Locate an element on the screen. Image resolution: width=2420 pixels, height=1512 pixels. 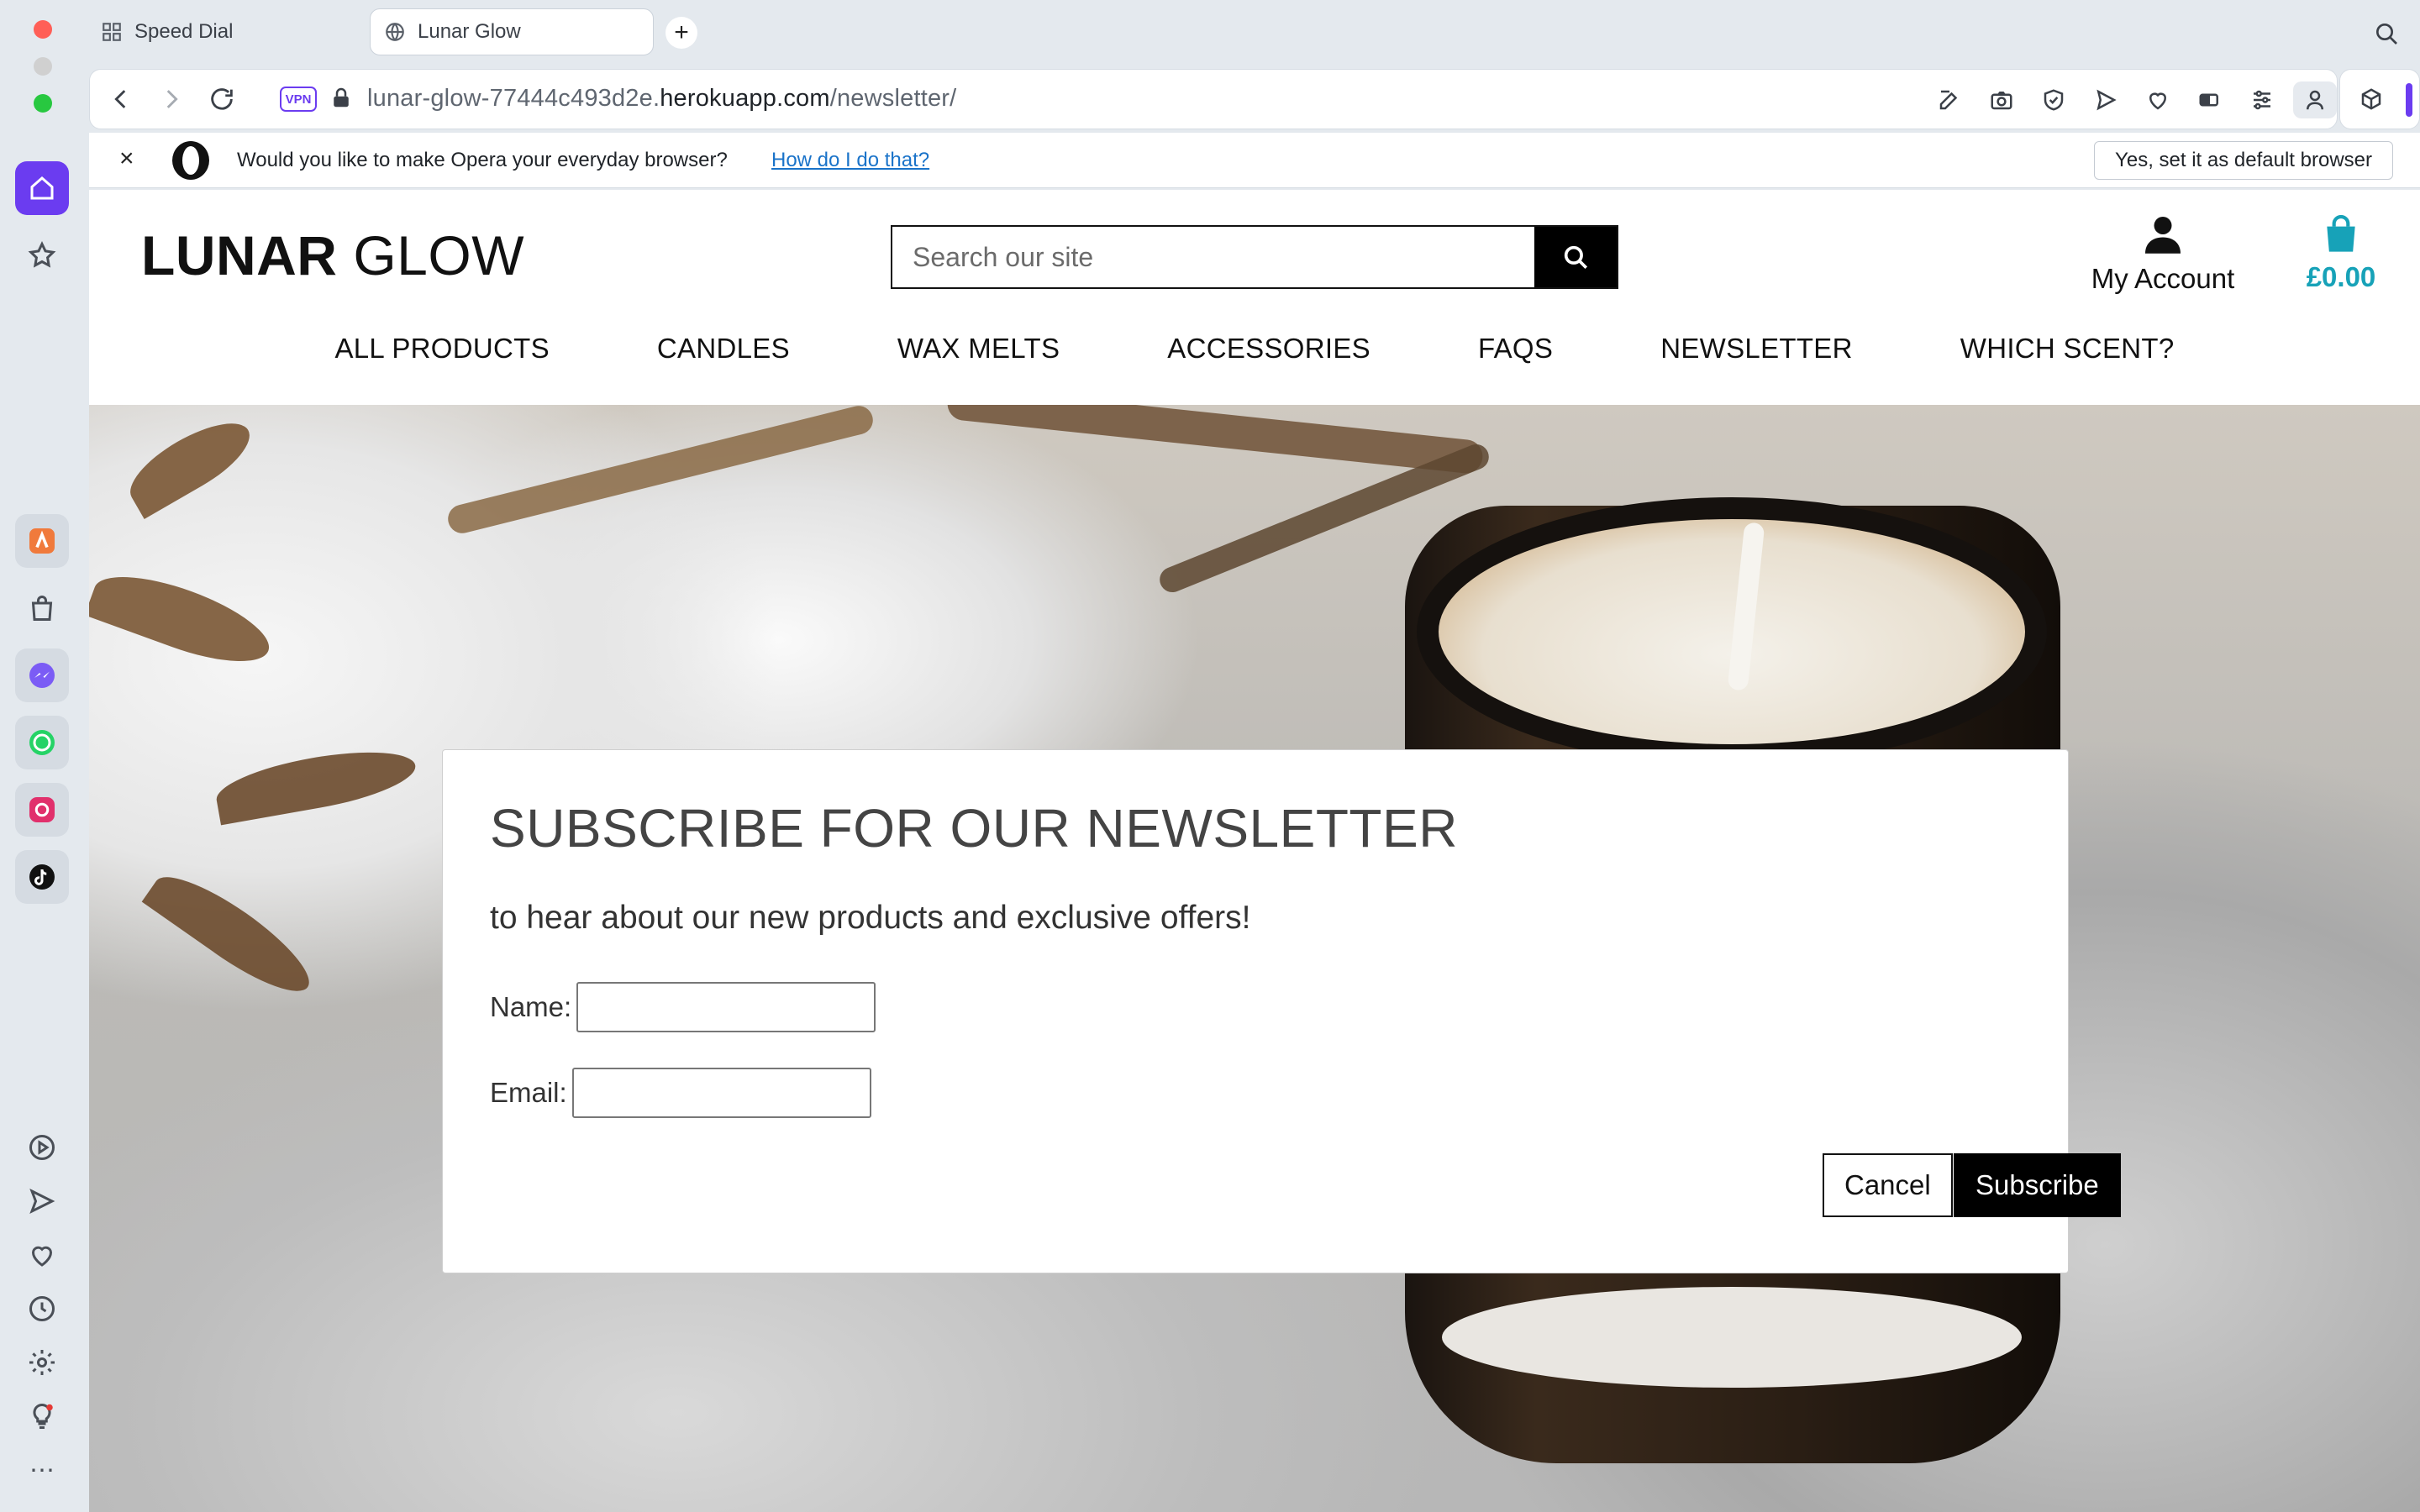
more-options-icon: ⋯ is located at coordinates (42, 1470).